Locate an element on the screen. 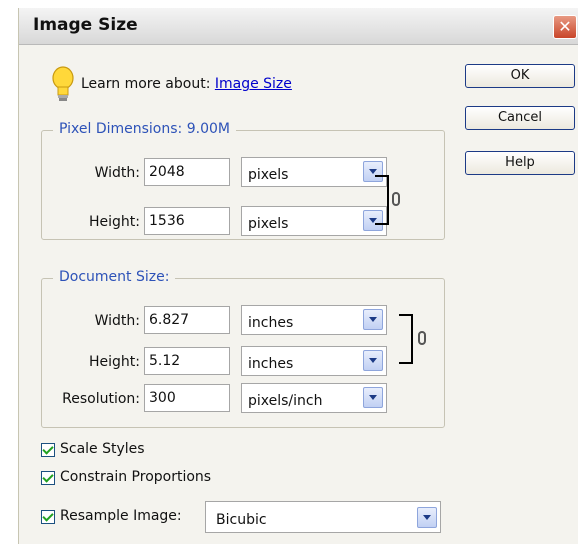 The image size is (578, 544). scale-styles-checkbox is located at coordinates (48, 450).